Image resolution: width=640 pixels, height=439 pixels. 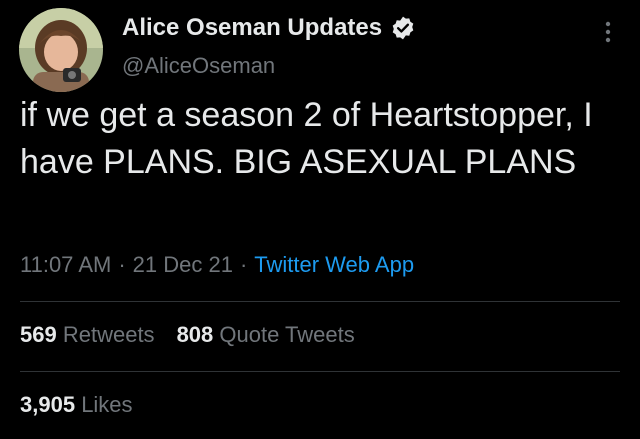 What do you see at coordinates (48, 404) in the screenshot?
I see `likes-count: 3,905` at bounding box center [48, 404].